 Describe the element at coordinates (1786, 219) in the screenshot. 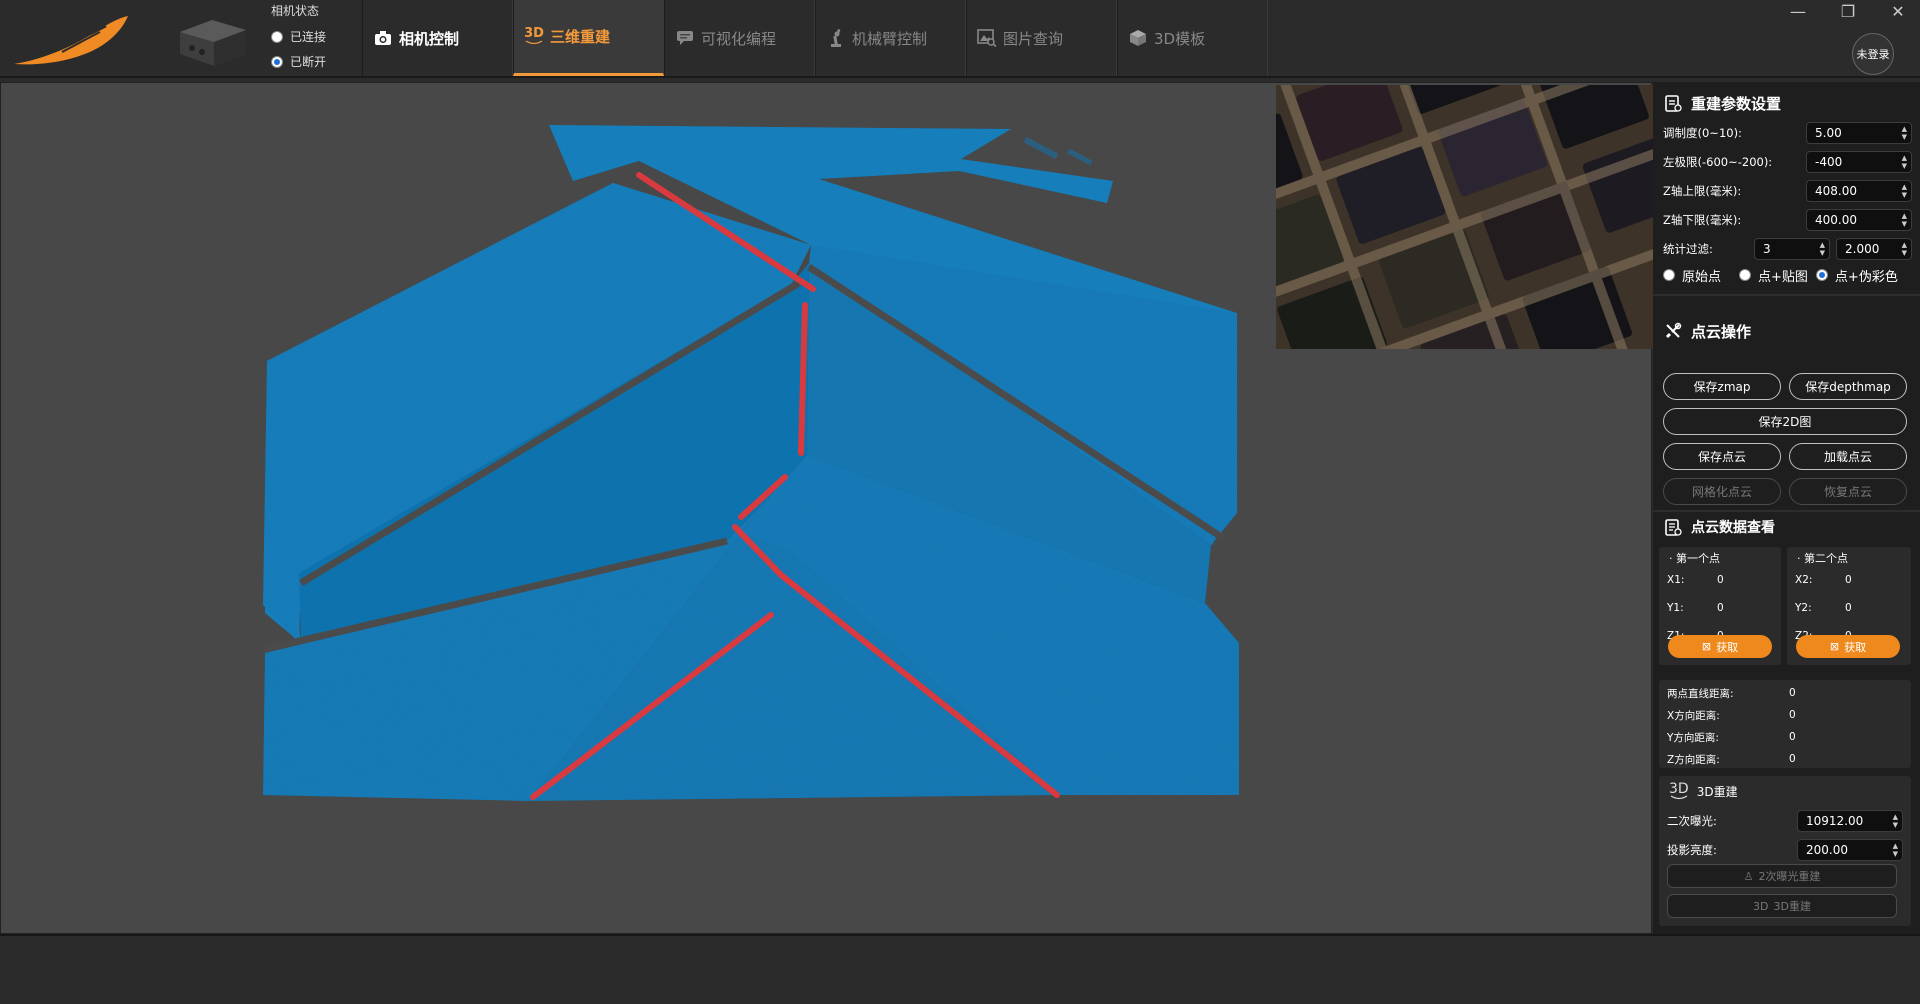

I see `param-z-lower-row: Z轴下限(毫米): 400.00 ▲ ▼` at that location.